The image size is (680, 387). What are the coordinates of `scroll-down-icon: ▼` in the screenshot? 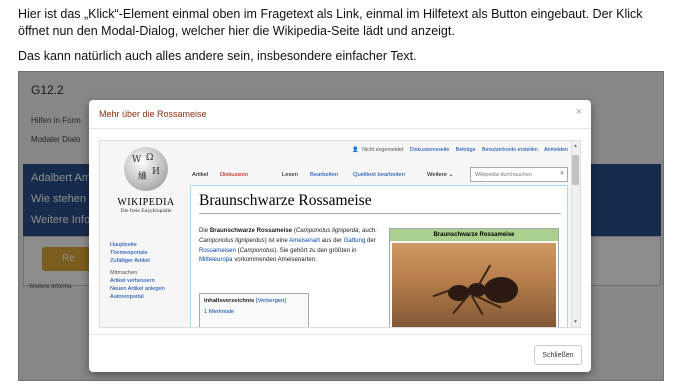 It's located at (575, 322).